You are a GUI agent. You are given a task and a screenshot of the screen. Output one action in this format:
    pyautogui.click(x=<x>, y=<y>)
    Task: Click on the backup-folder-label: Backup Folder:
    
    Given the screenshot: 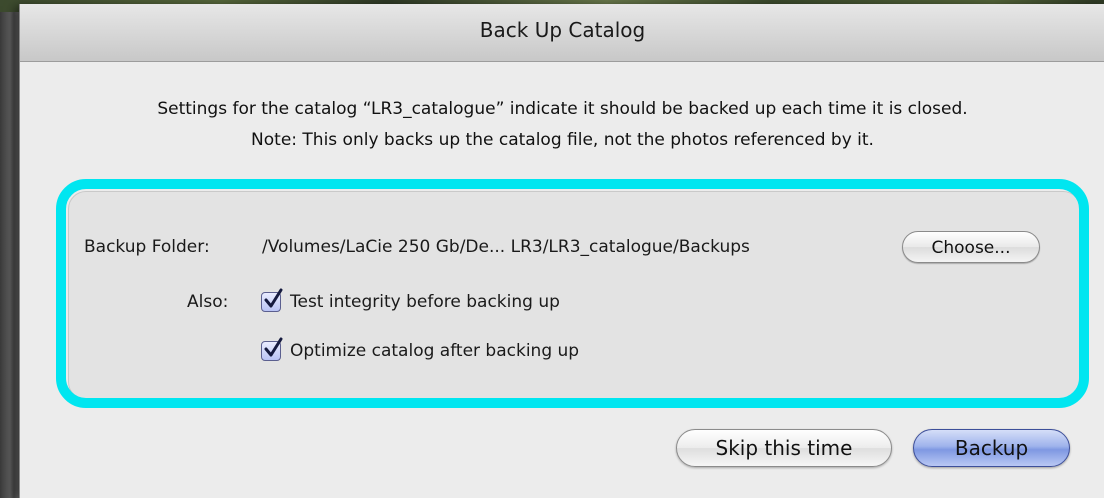 What is the action you would take?
    pyautogui.click(x=147, y=247)
    